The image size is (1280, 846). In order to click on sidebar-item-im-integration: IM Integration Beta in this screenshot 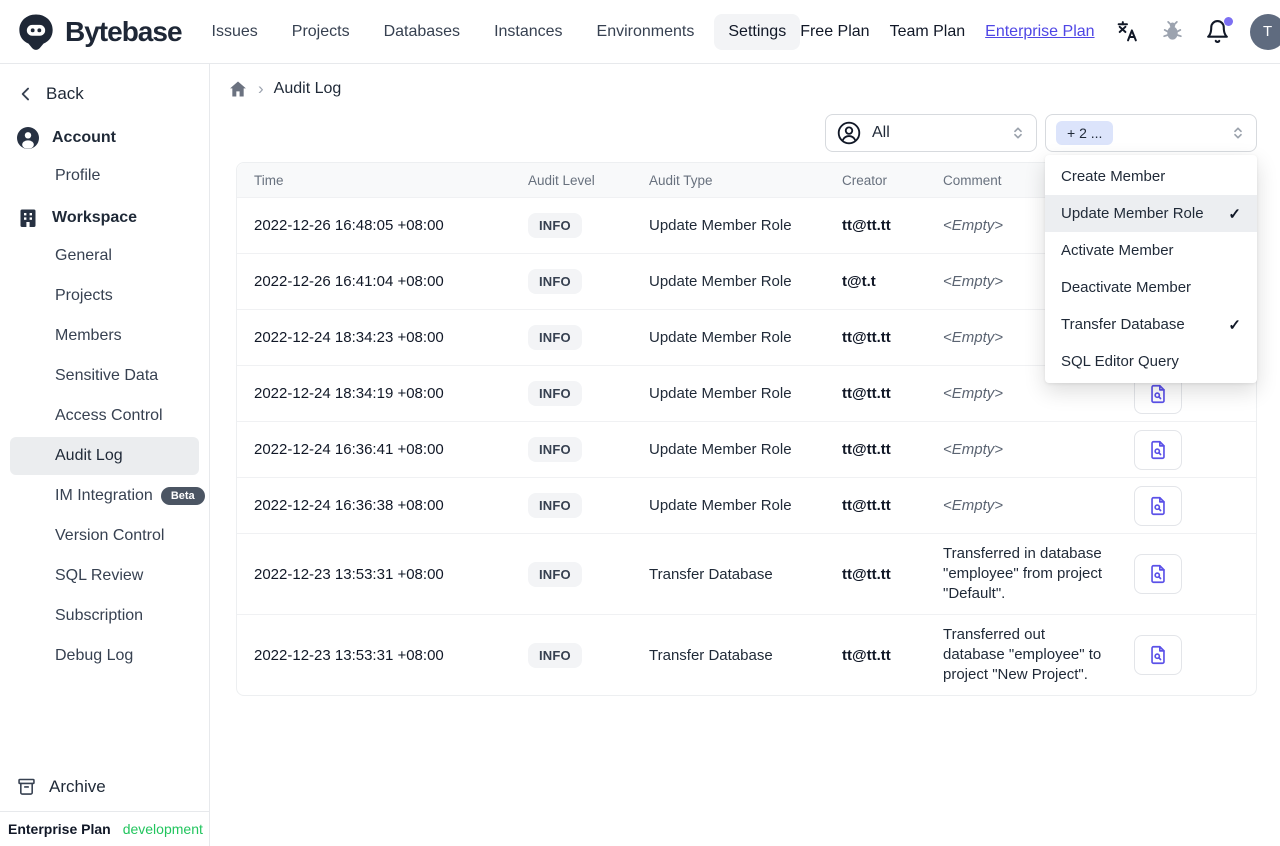, I will do `click(107, 496)`.